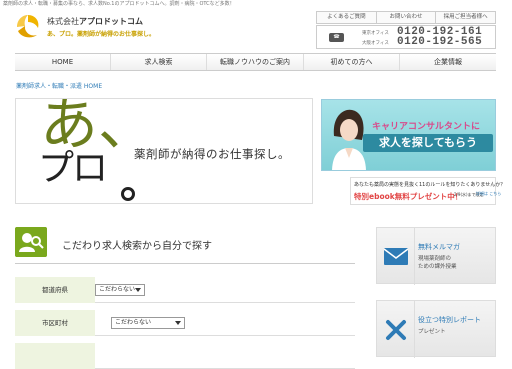  I want to click on search-divider, so click(185, 263).